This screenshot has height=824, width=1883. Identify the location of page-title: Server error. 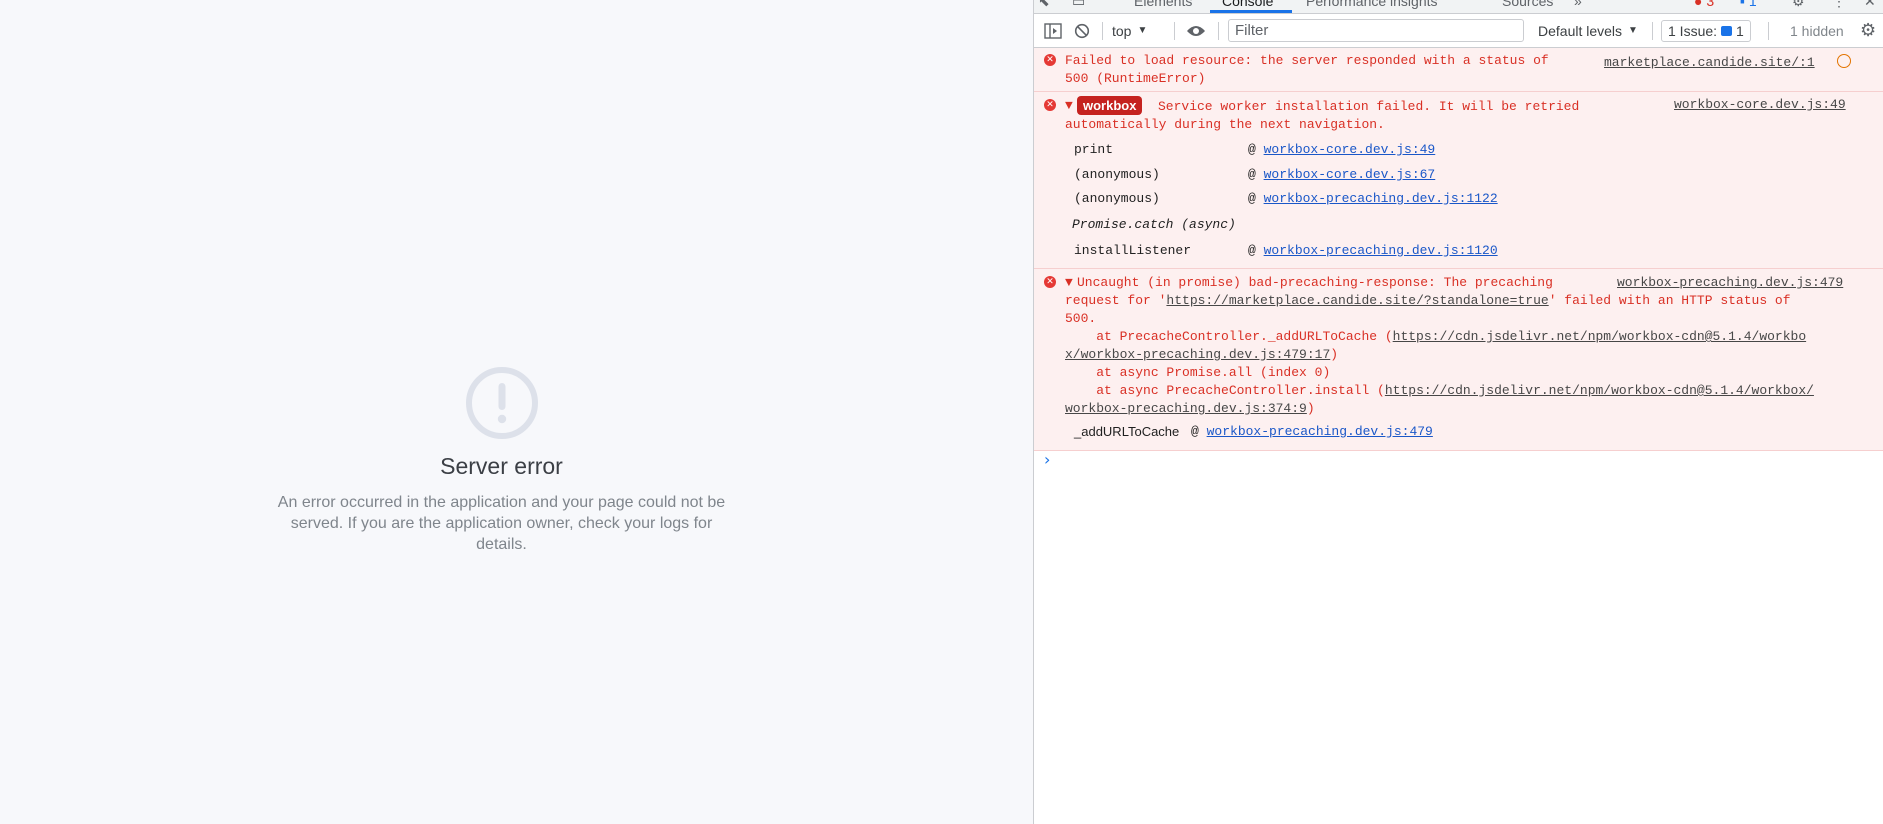
(501, 466).